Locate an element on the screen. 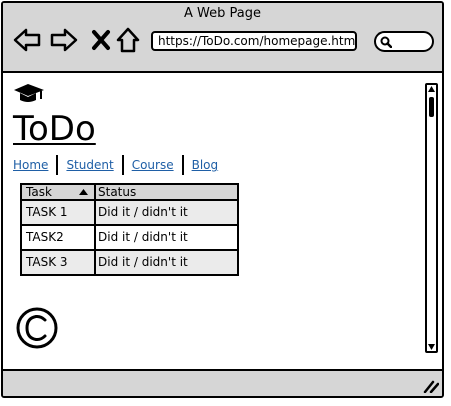  task-cell: TASK 1 is located at coordinates (59, 212).